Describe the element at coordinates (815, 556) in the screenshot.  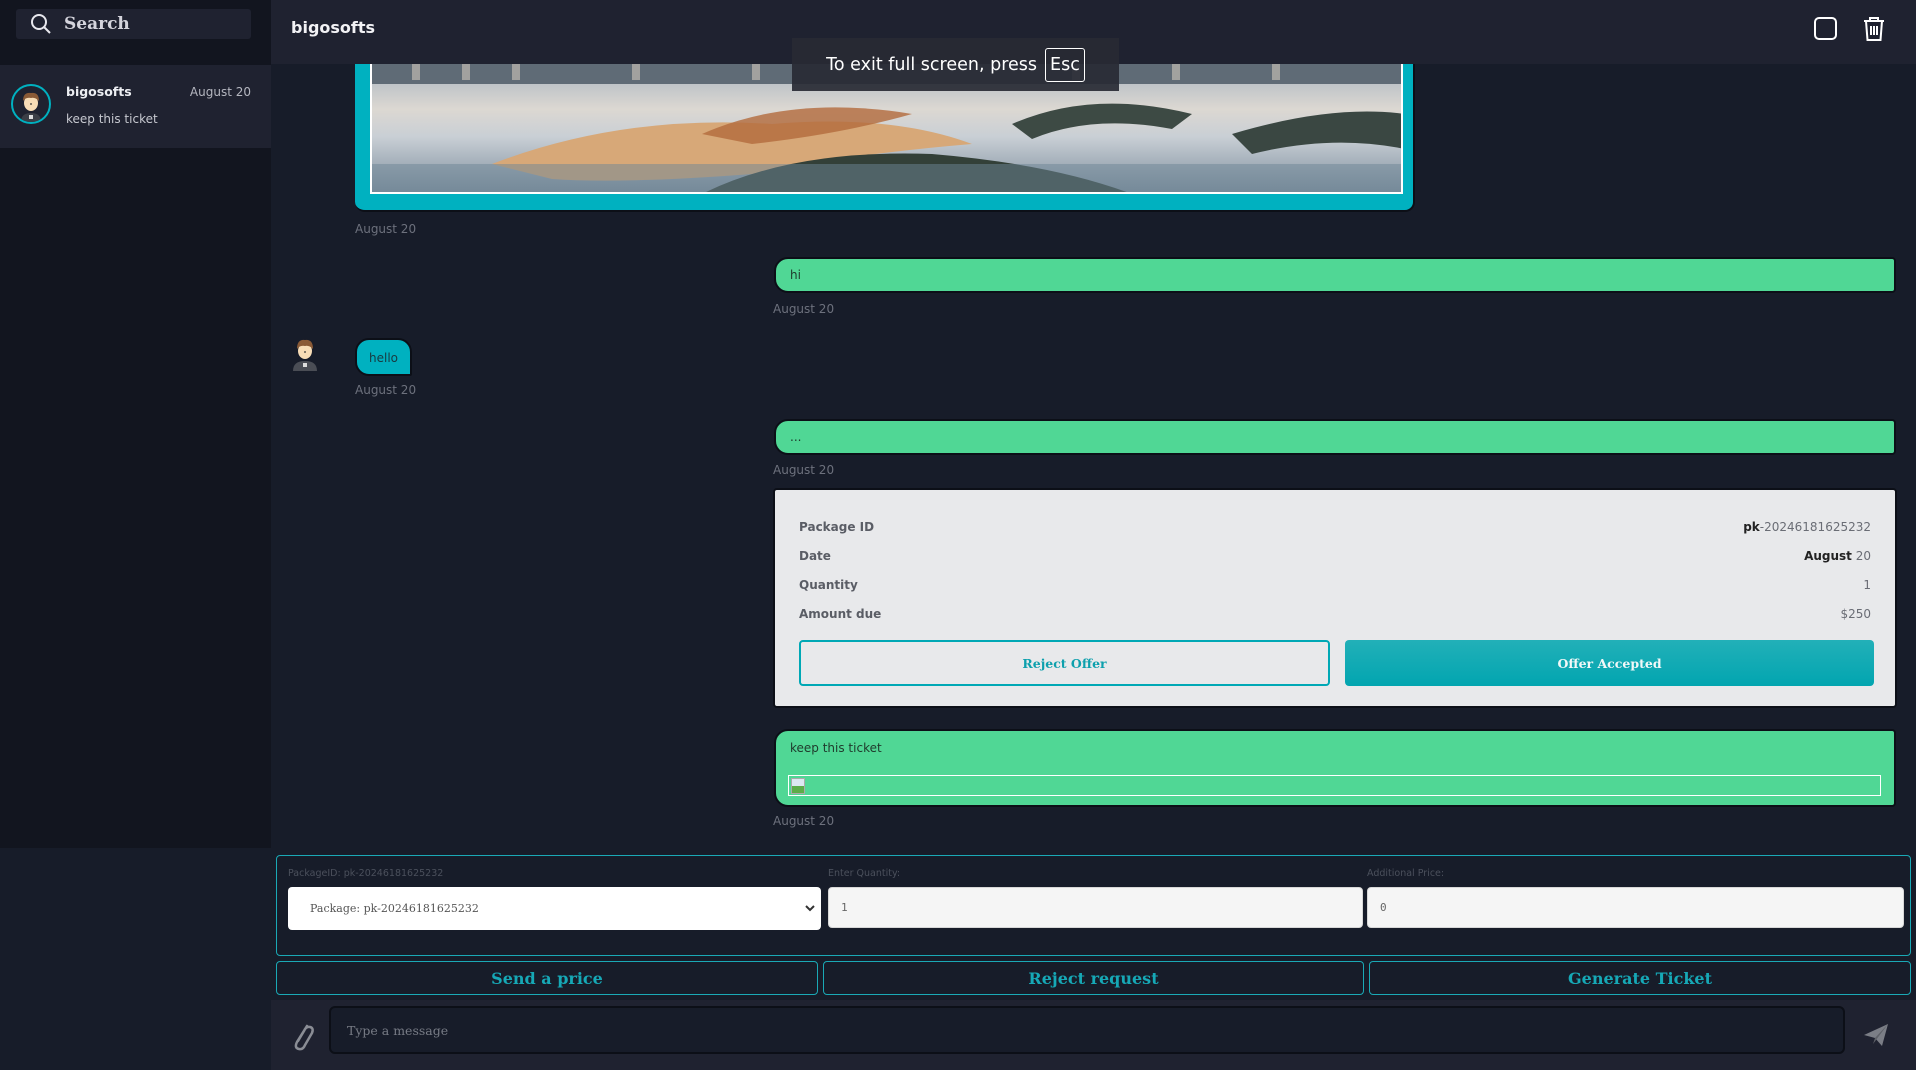
I see `row-label: Date` at that location.